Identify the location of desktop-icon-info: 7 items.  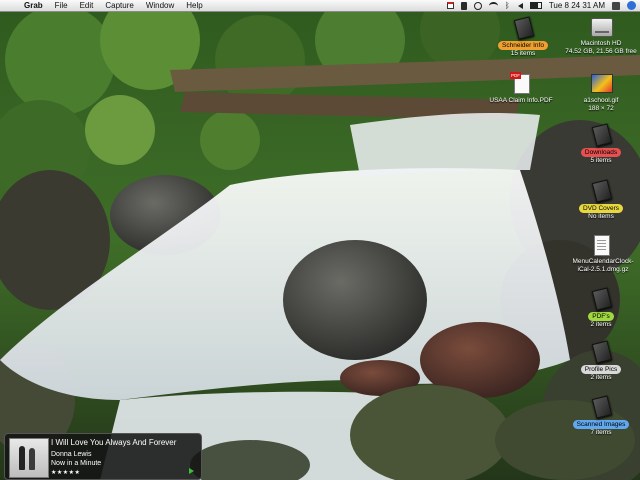
(601, 432).